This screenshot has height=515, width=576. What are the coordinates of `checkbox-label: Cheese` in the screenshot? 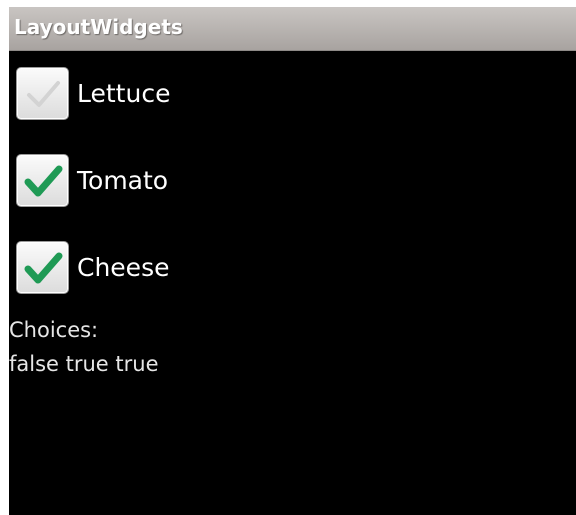 It's located at (123, 267).